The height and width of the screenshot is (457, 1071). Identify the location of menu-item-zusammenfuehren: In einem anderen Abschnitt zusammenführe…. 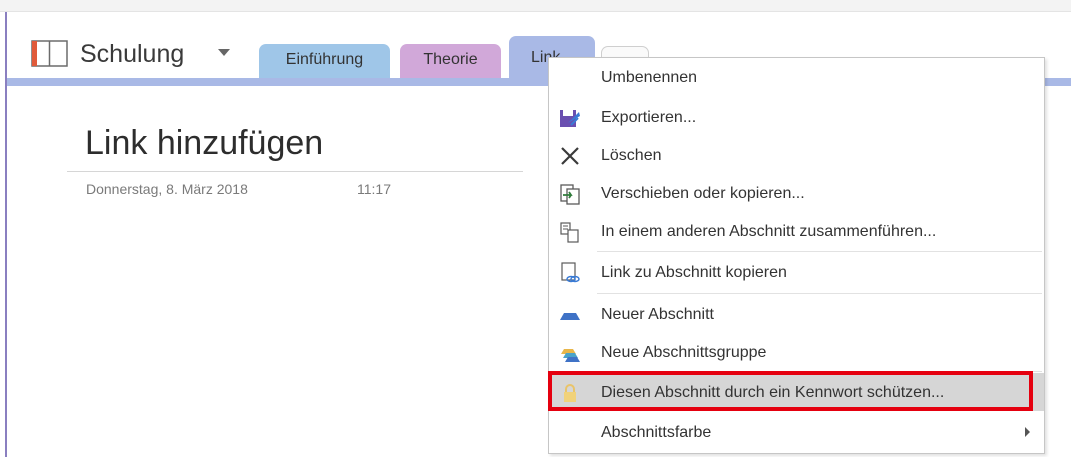
(796, 231).